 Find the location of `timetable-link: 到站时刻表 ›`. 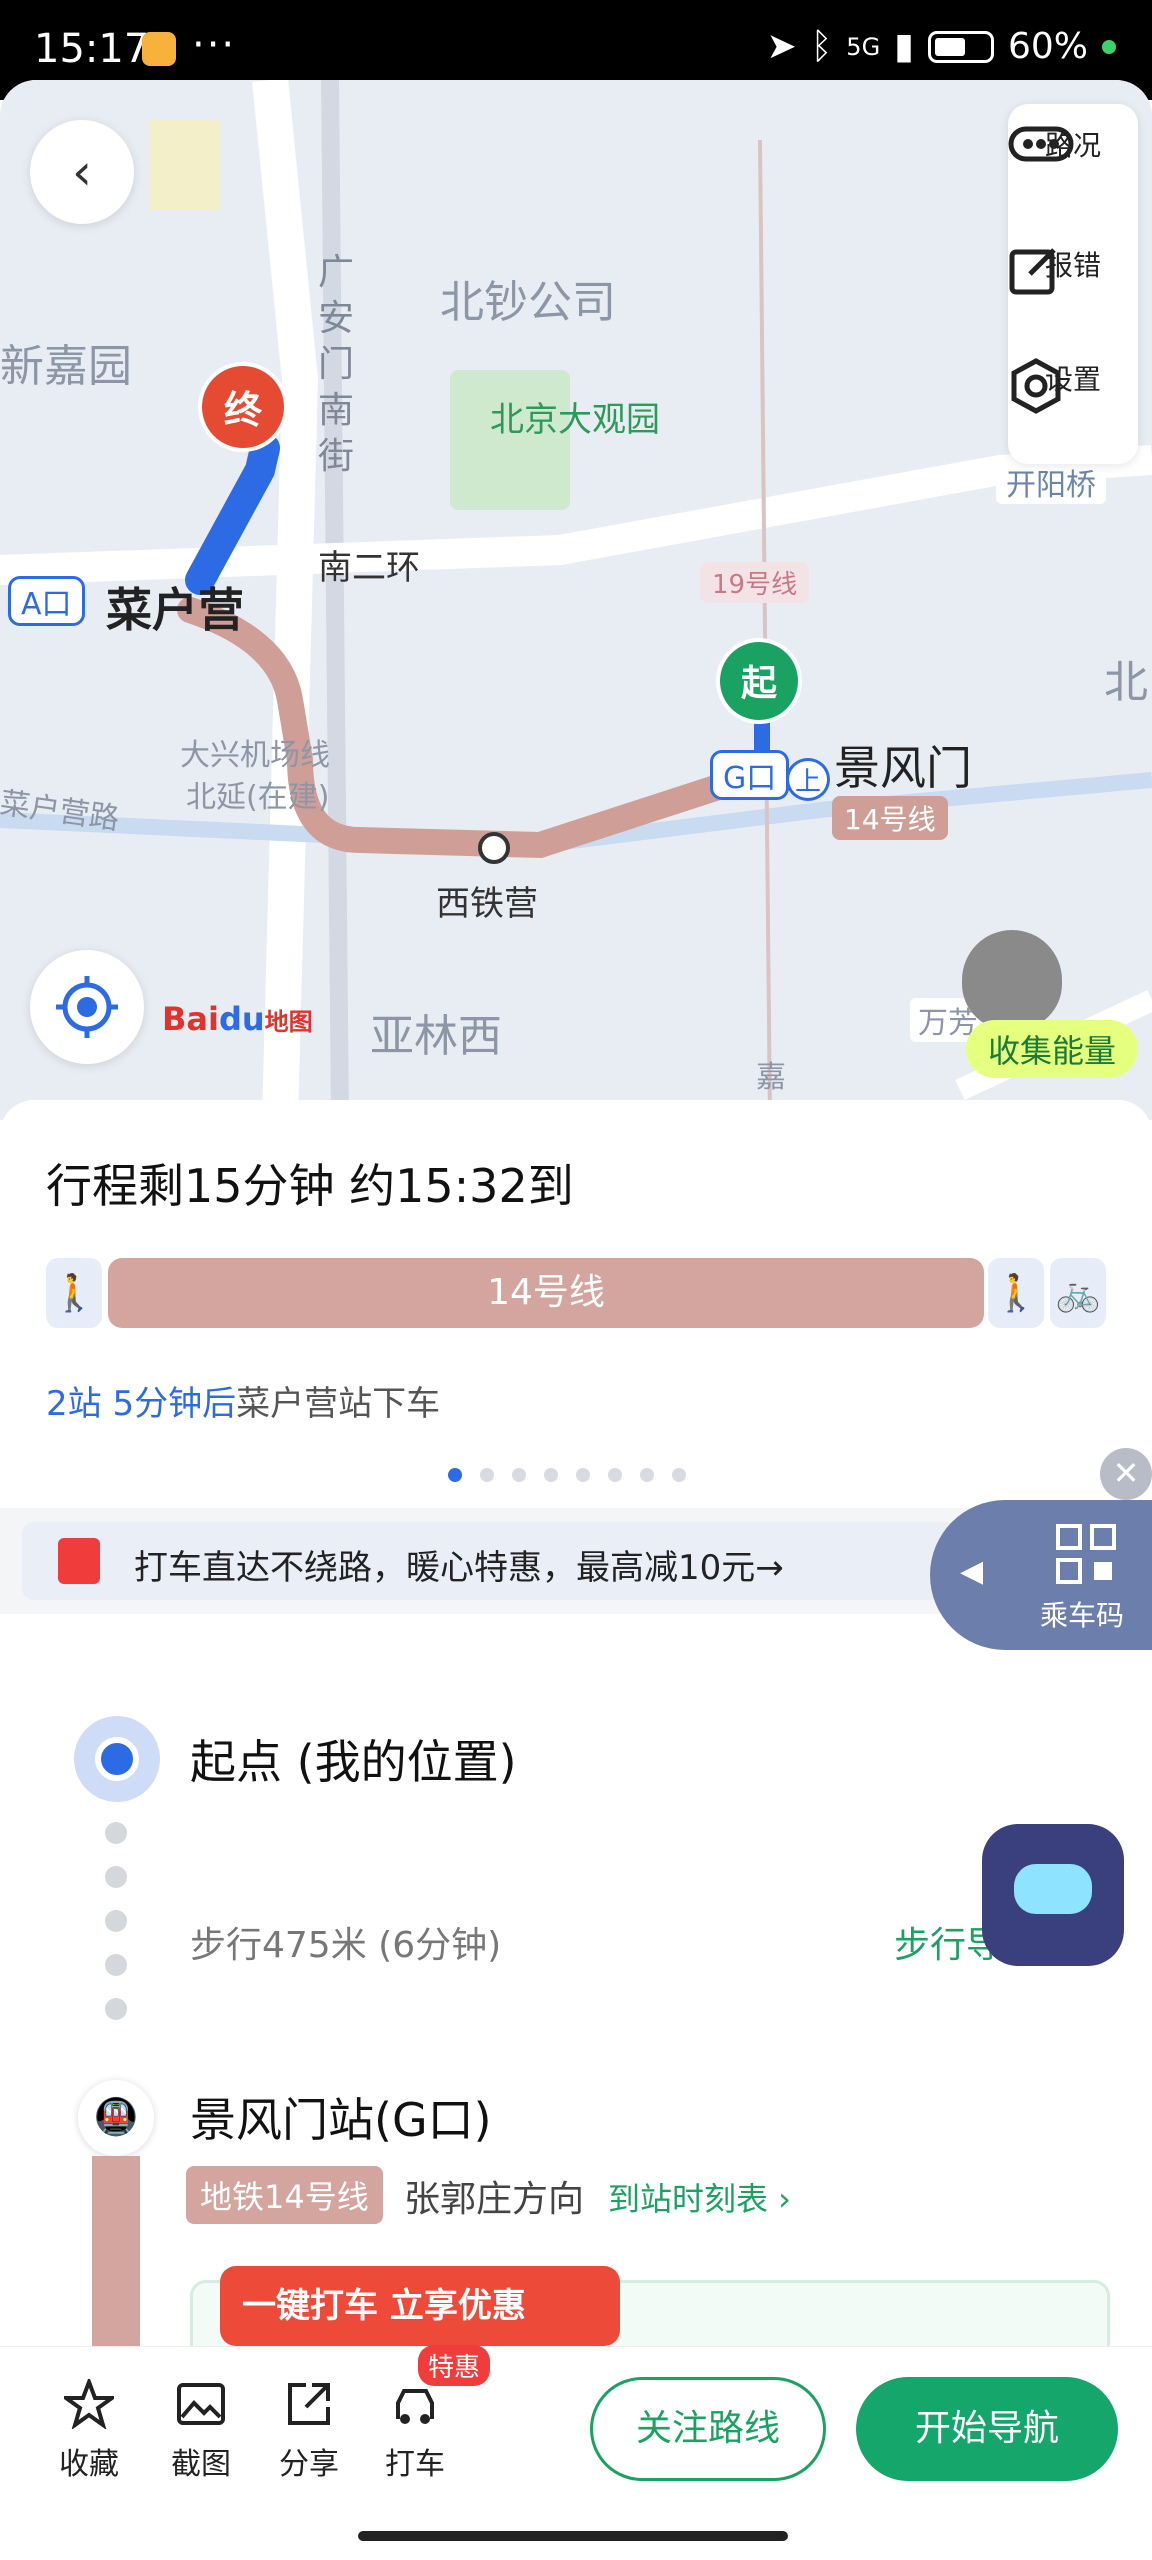

timetable-link: 到站时刻表 › is located at coordinates (699, 2197).